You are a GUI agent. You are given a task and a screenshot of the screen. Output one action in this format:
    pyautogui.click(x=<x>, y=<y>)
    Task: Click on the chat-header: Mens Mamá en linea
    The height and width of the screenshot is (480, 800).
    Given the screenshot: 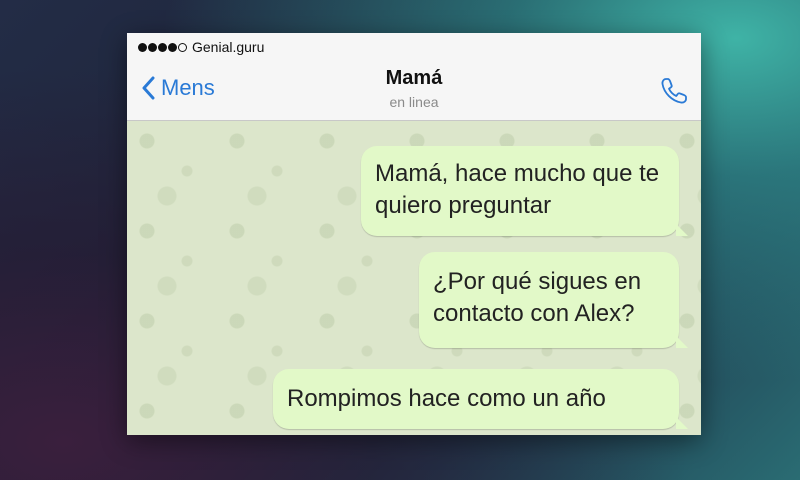 What is the action you would take?
    pyautogui.click(x=414, y=91)
    